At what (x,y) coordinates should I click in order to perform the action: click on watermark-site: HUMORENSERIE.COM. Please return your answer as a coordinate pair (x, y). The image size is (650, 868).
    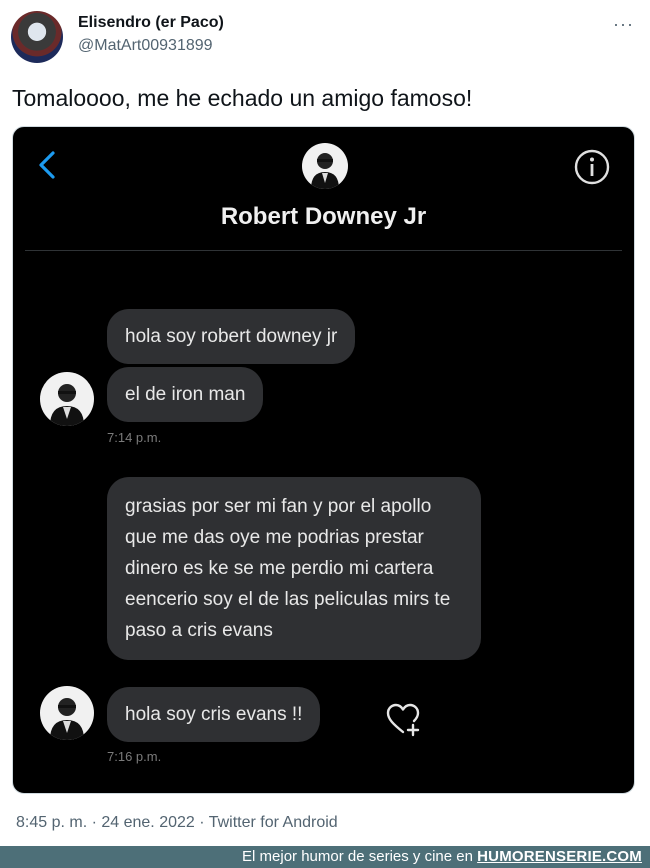
    Looking at the image, I should click on (559, 856).